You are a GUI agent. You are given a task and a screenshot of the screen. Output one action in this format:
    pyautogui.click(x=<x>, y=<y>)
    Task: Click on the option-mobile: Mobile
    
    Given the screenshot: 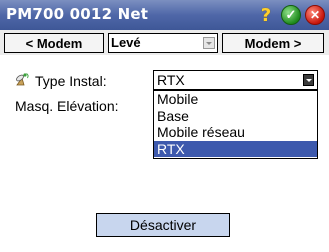 What is the action you would take?
    pyautogui.click(x=235, y=99)
    